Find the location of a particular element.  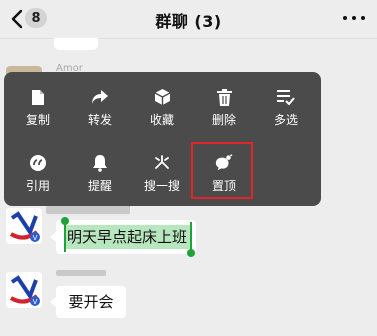

selection-start-handle is located at coordinates (65, 221).